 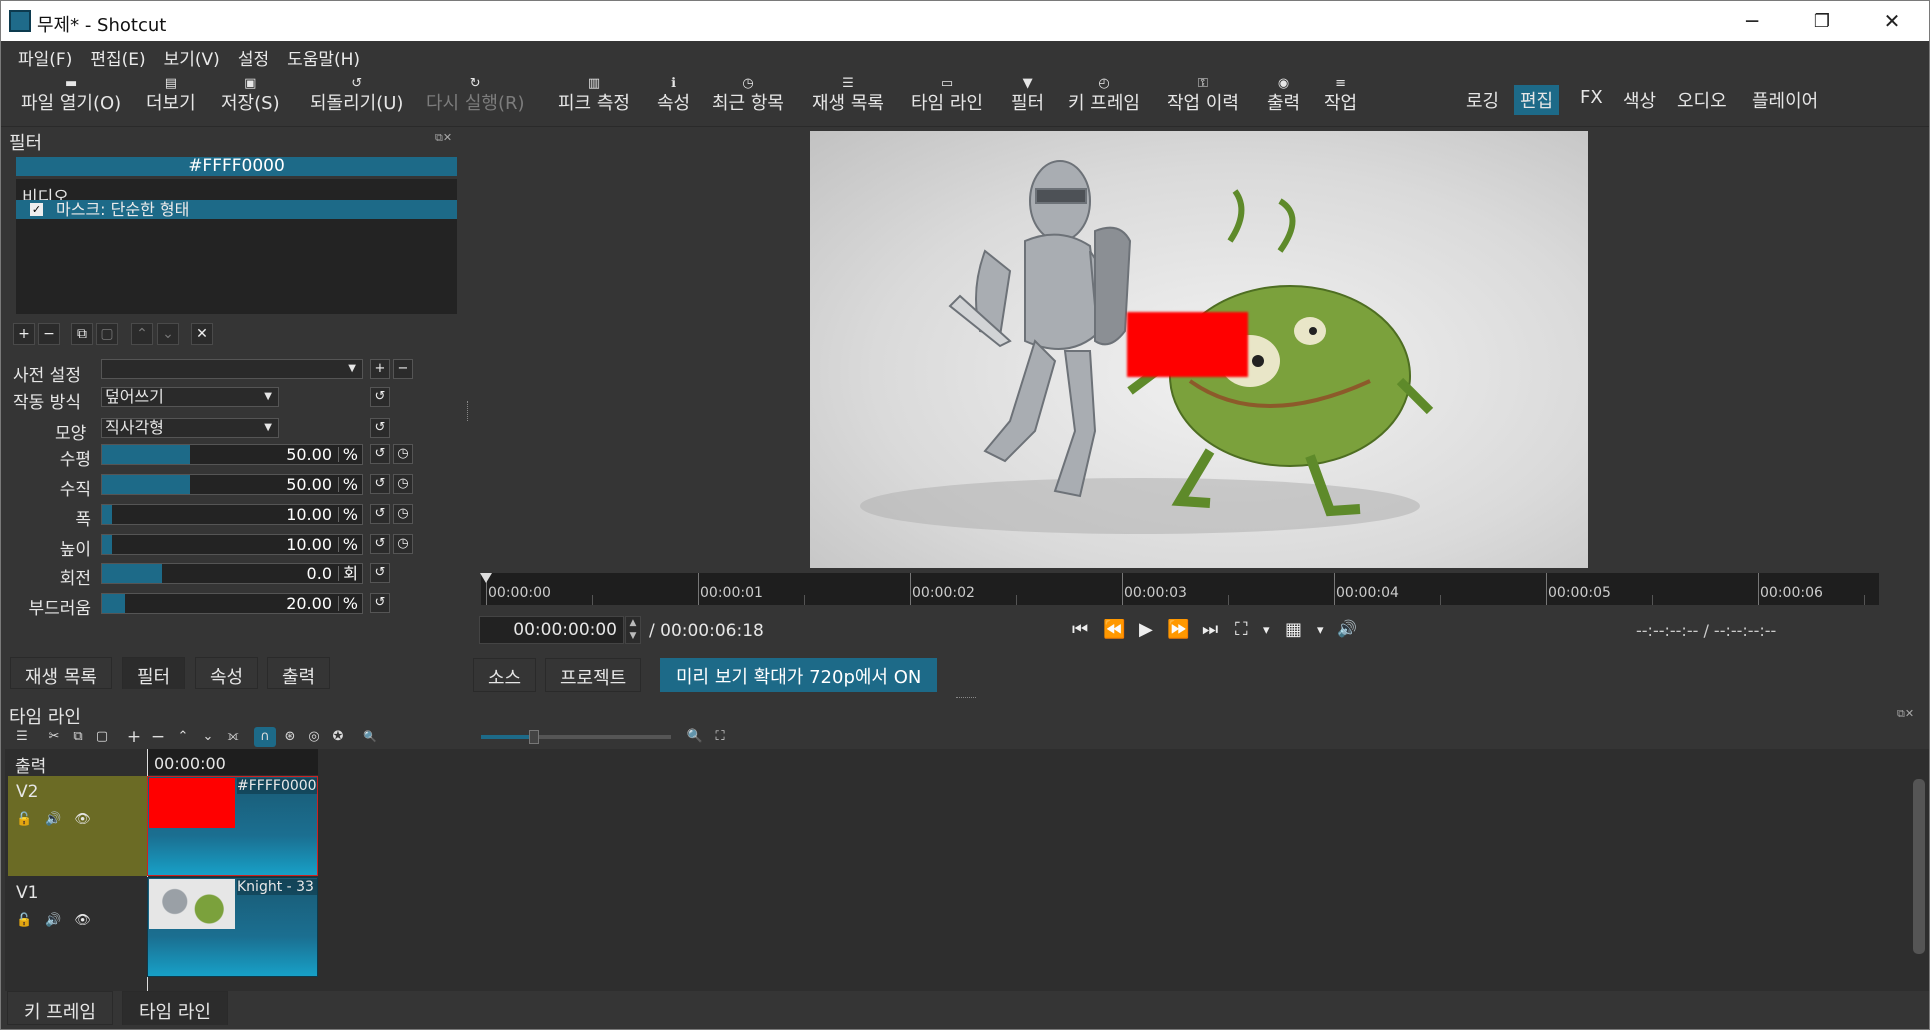 What do you see at coordinates (1080, 629) in the screenshot?
I see `skip-to-start-icon: ⏮` at bounding box center [1080, 629].